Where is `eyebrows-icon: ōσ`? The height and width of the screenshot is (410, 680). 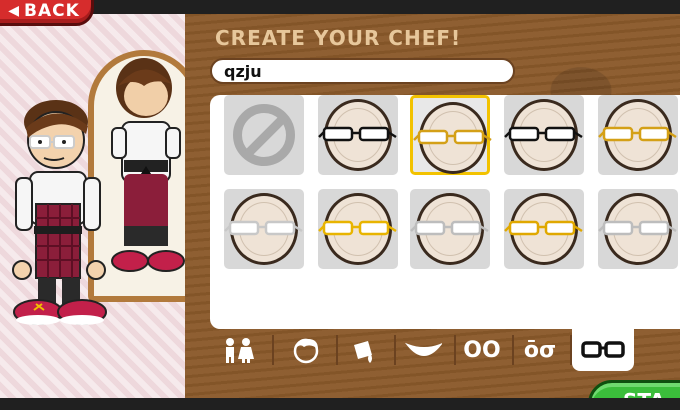 eyebrows-icon: ōσ is located at coordinates (540, 350).